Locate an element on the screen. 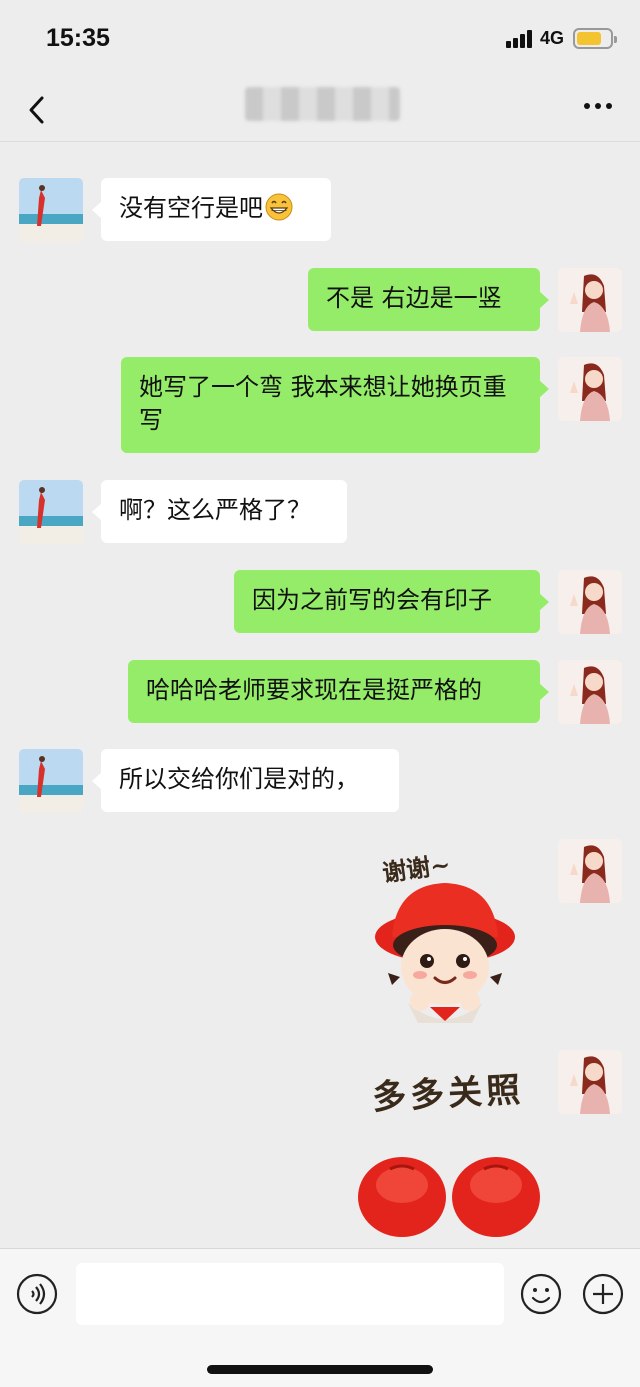 Image resolution: width=640 pixels, height=1387 pixels. battery-icon is located at coordinates (595, 38).